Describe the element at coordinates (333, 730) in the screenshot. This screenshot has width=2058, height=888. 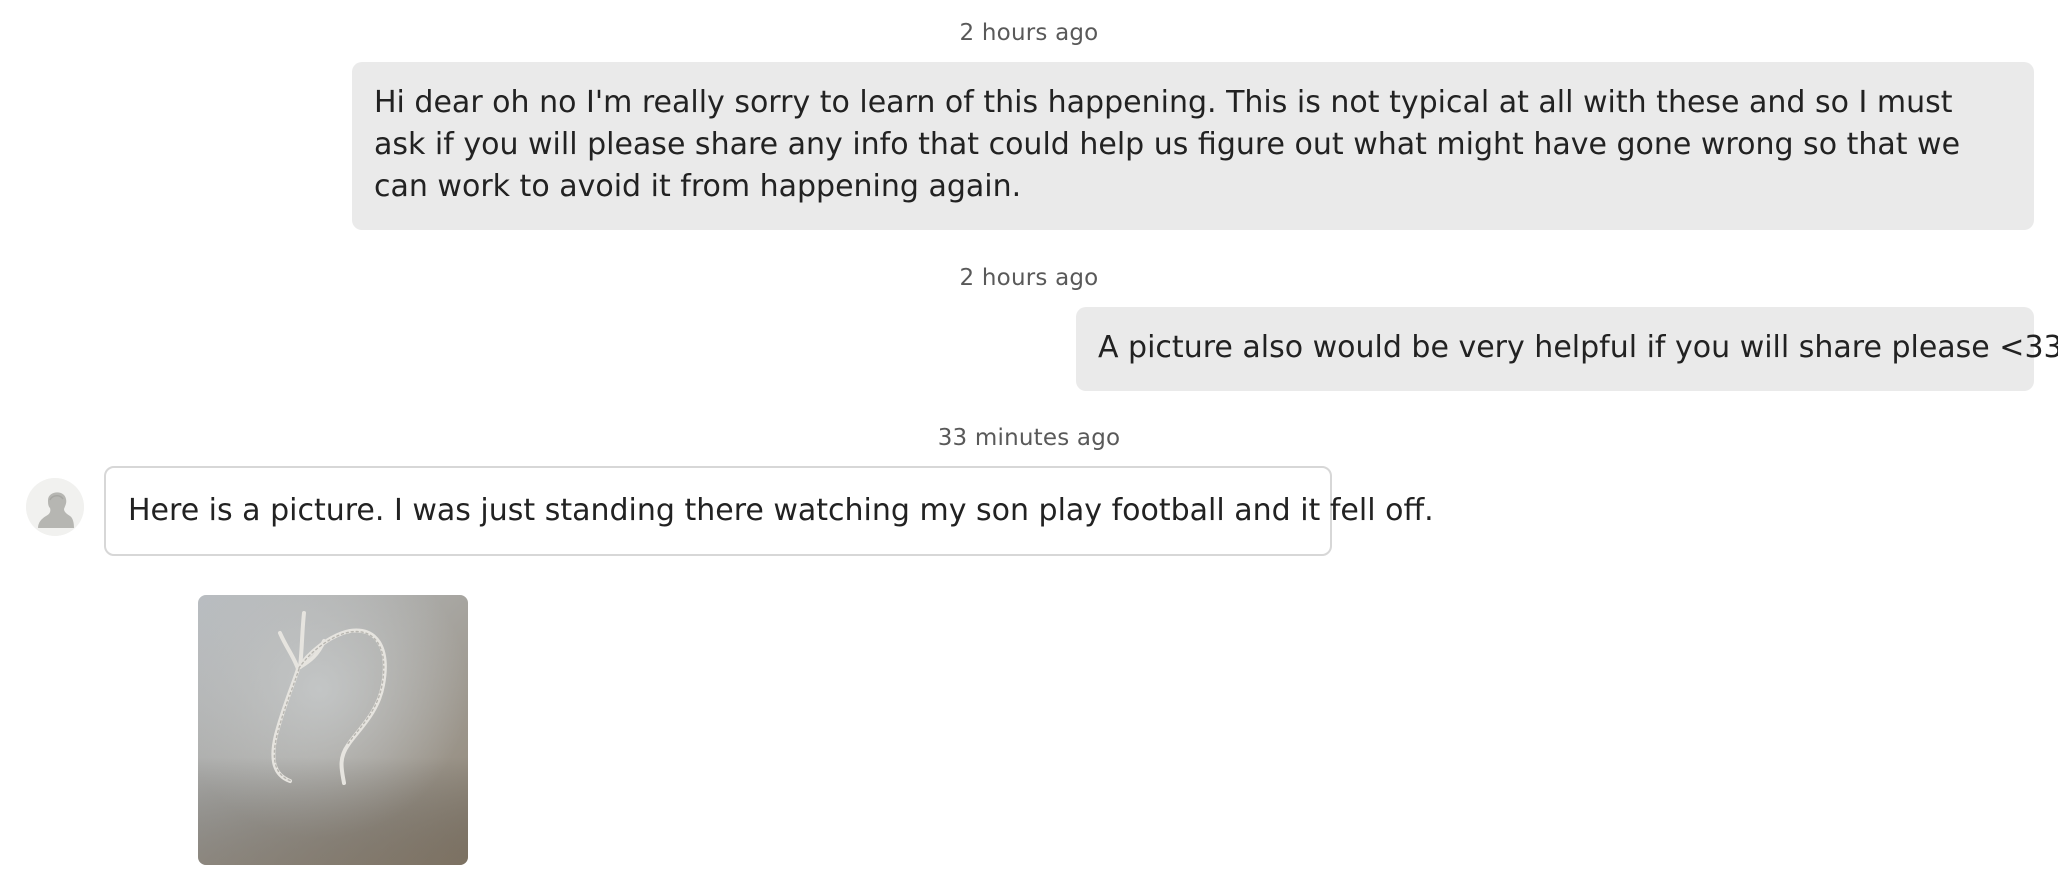
I see `photo-thumbnail-icon` at that location.